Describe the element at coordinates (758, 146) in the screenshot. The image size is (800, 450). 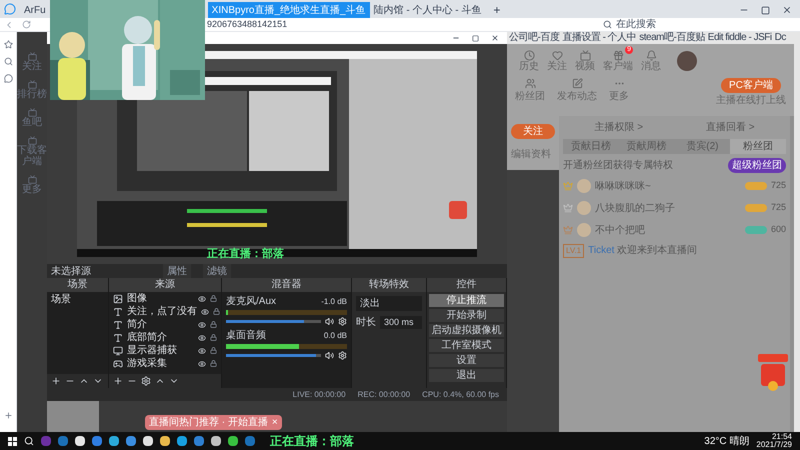
I see `rank-tab: 粉丝团` at that location.